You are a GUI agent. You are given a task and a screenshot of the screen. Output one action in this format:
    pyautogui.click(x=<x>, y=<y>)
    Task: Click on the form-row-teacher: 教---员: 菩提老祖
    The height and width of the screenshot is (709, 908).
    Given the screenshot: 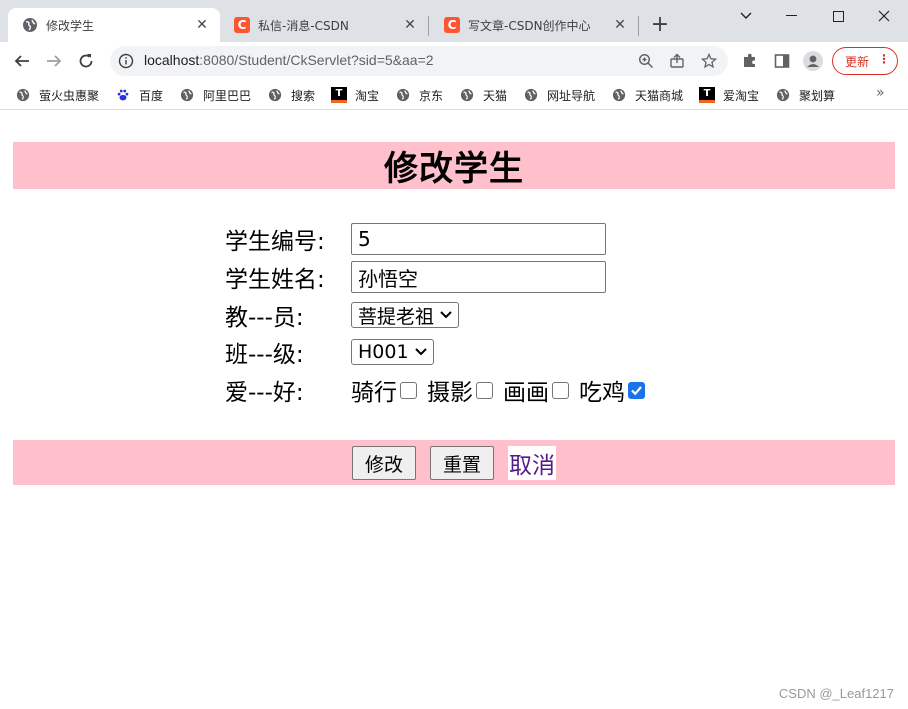 What is the action you would take?
    pyautogui.click(x=342, y=315)
    